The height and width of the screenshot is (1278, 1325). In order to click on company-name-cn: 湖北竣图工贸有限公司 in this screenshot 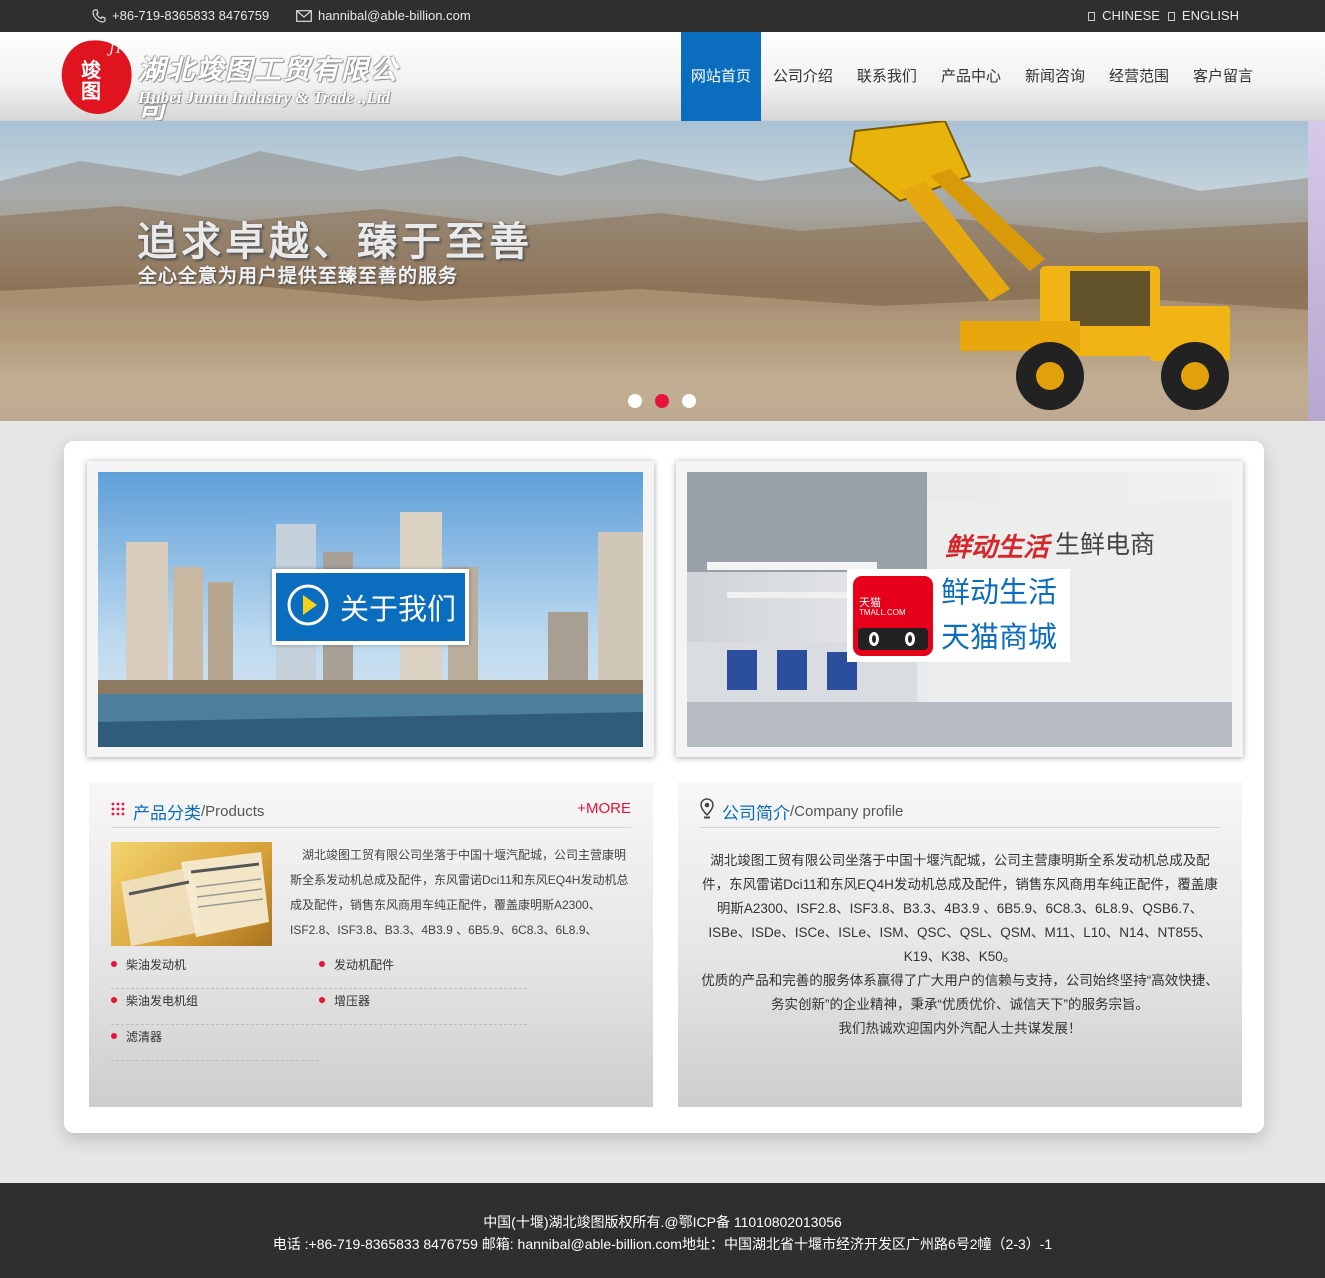, I will do `click(268, 90)`.